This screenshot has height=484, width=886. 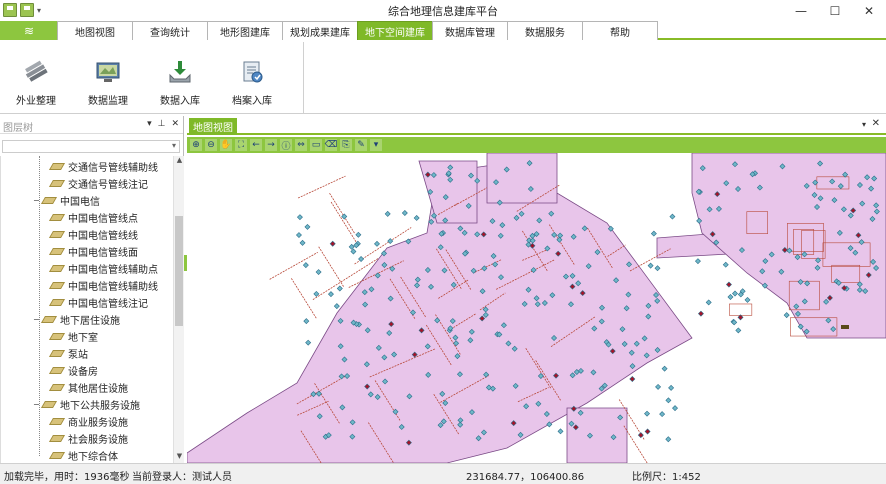 I want to click on tree-layer: 商业服务设施, so click(x=88, y=421).